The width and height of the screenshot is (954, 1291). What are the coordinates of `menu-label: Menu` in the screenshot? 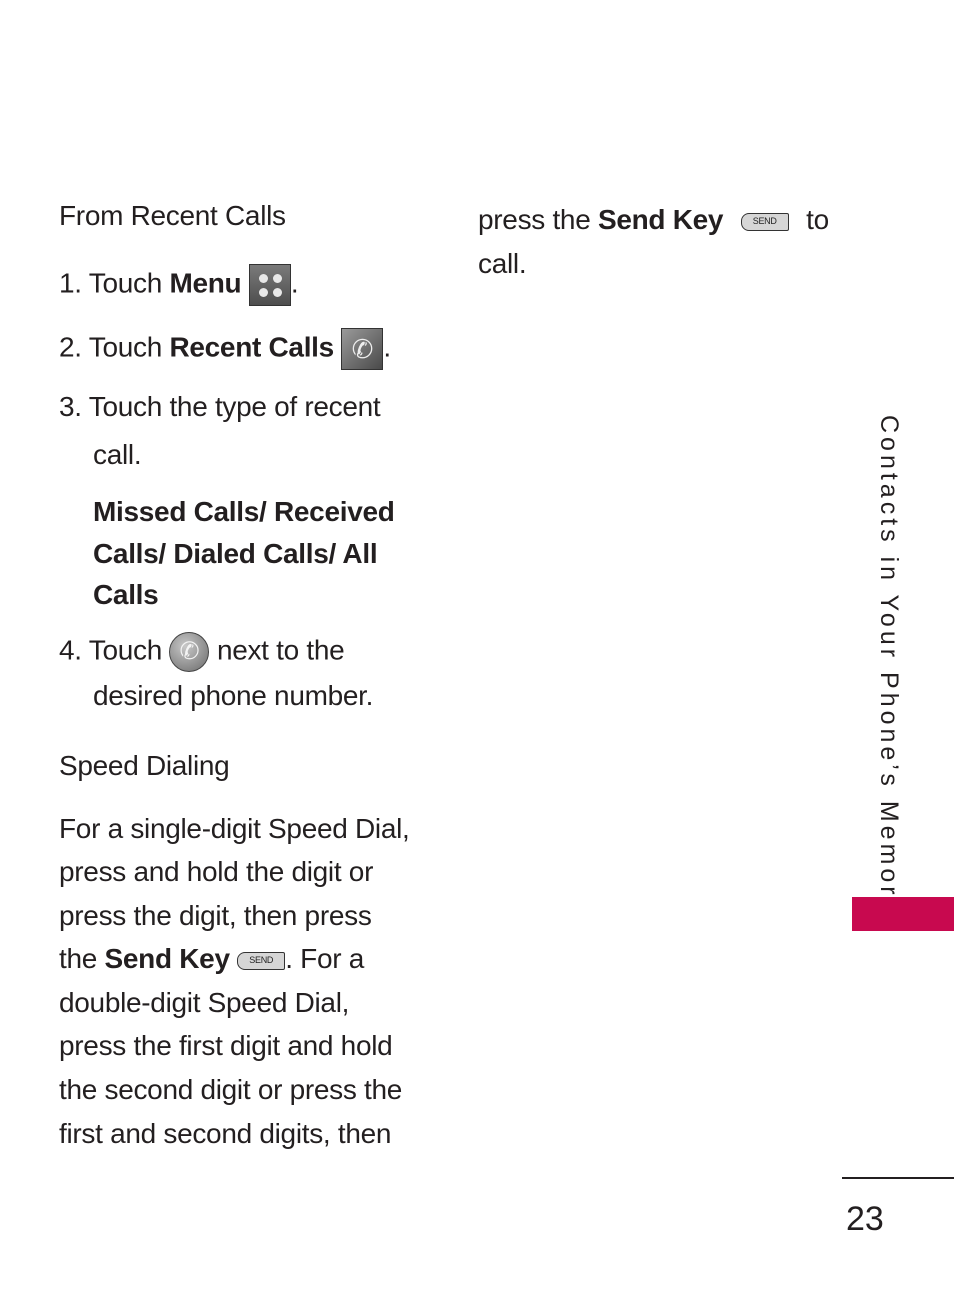 It's located at (205, 283).